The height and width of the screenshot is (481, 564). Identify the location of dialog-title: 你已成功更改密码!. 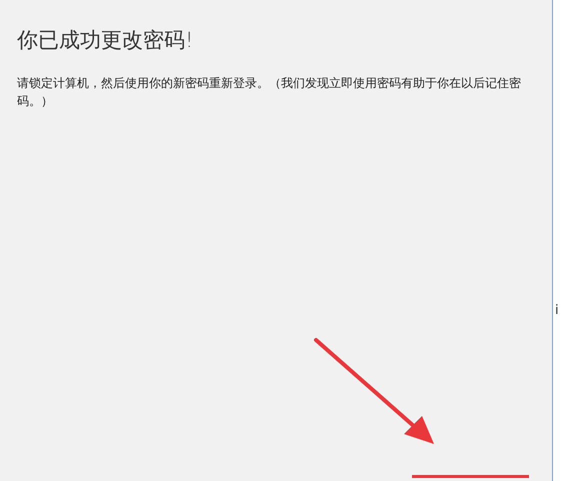
(105, 40).